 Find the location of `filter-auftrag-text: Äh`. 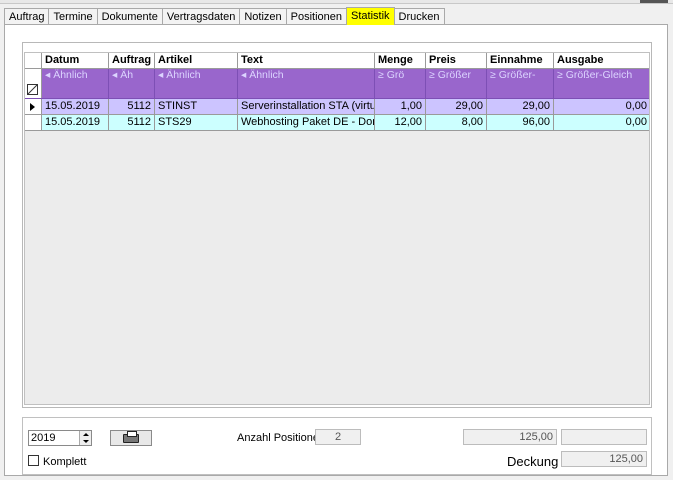

filter-auftrag-text: Äh is located at coordinates (127, 75).